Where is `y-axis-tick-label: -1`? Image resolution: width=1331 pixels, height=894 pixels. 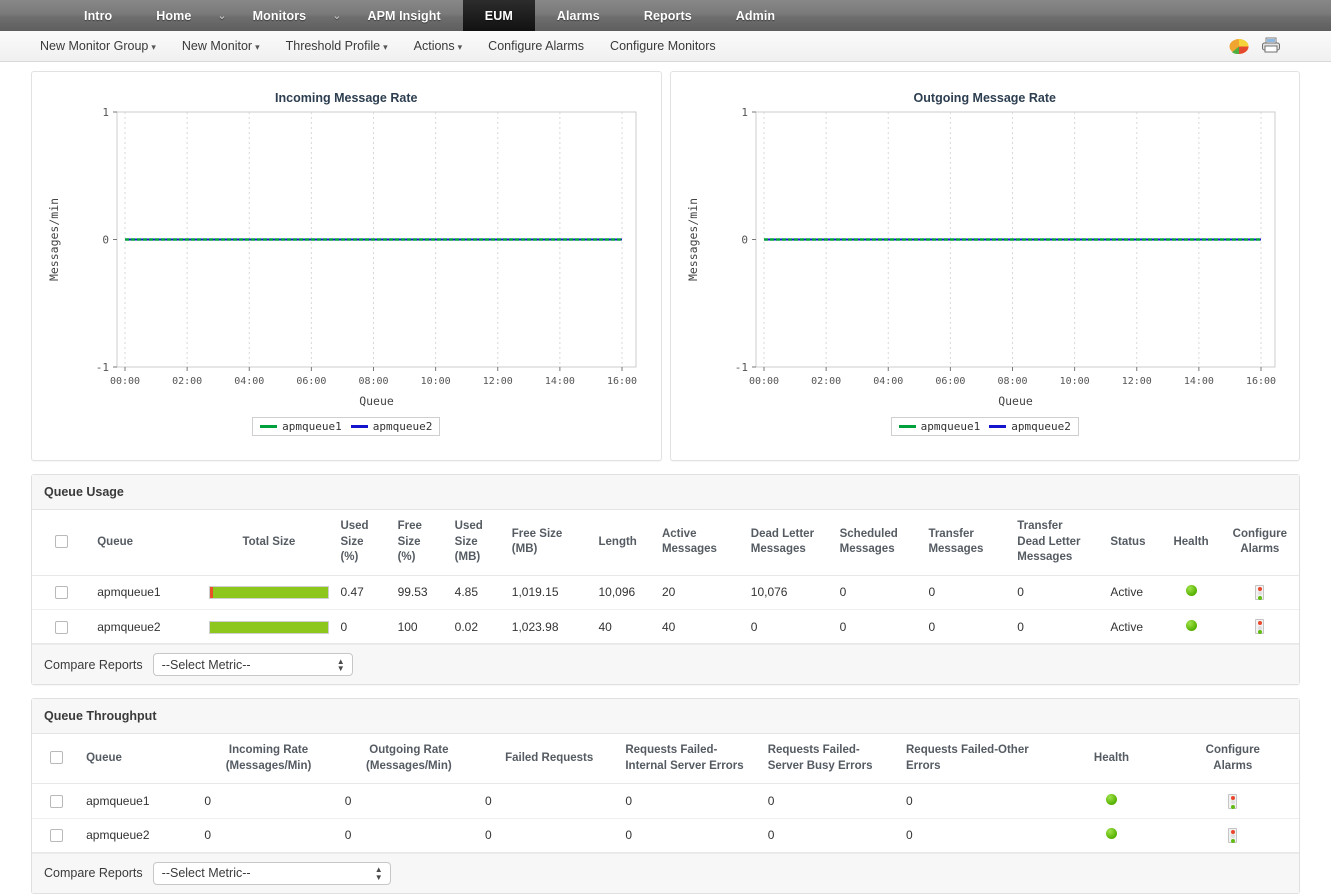
y-axis-tick-label: -1 is located at coordinates (102, 367).